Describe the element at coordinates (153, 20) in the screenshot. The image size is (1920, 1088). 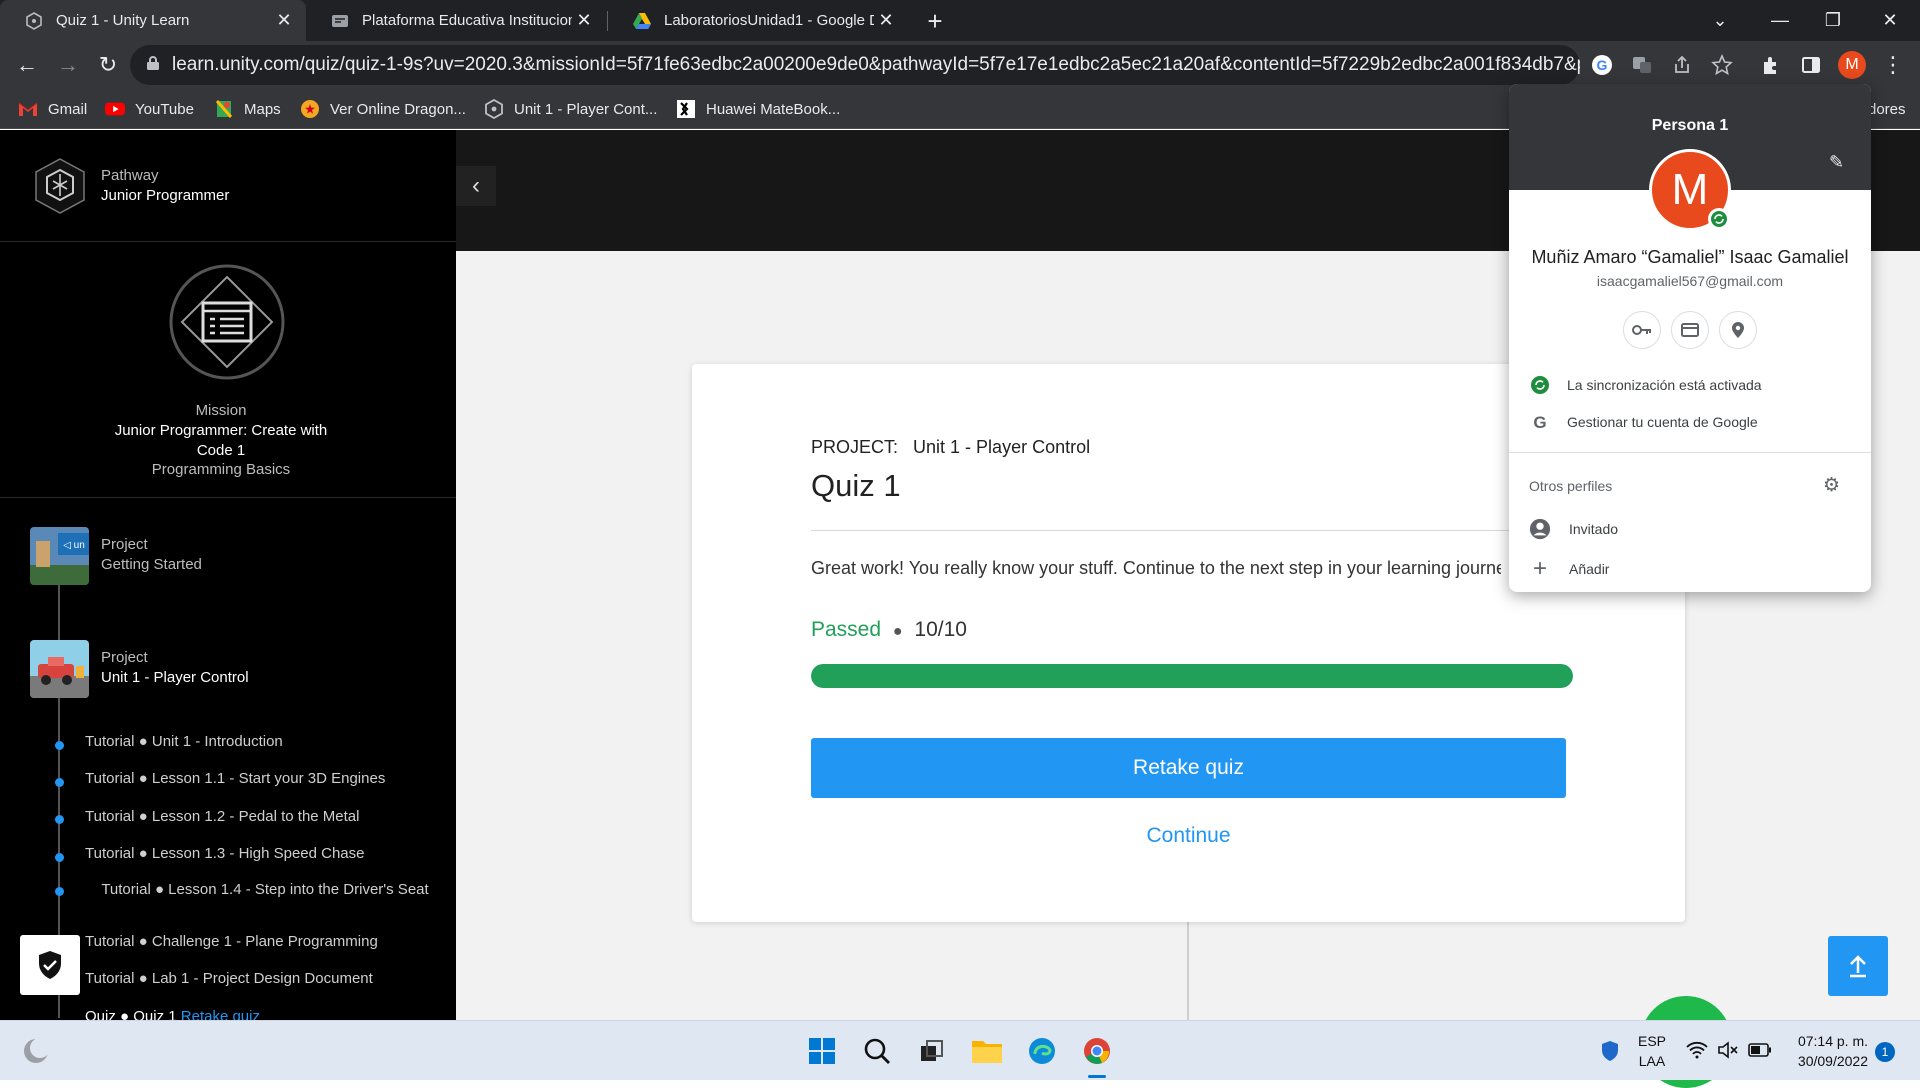
I see `tab-quiz: Quiz 1 - Unity Learn ✕` at that location.